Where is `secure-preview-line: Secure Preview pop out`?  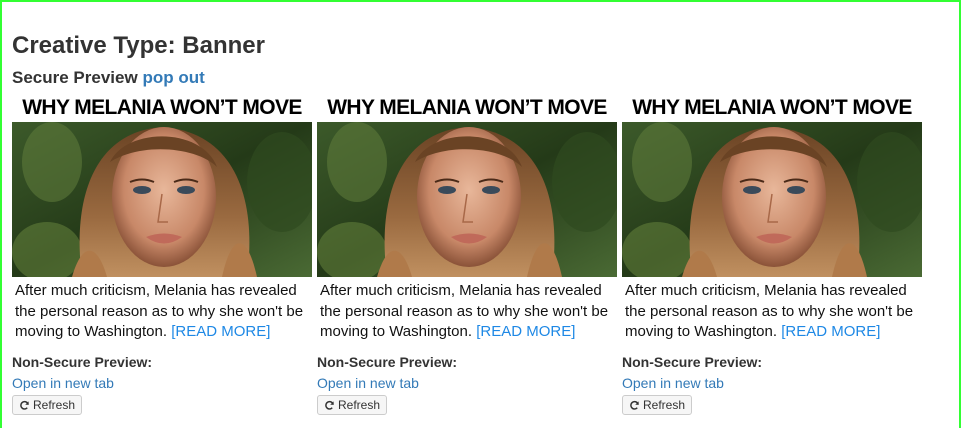
secure-preview-line: Secure Preview pop out is located at coordinates (108, 78).